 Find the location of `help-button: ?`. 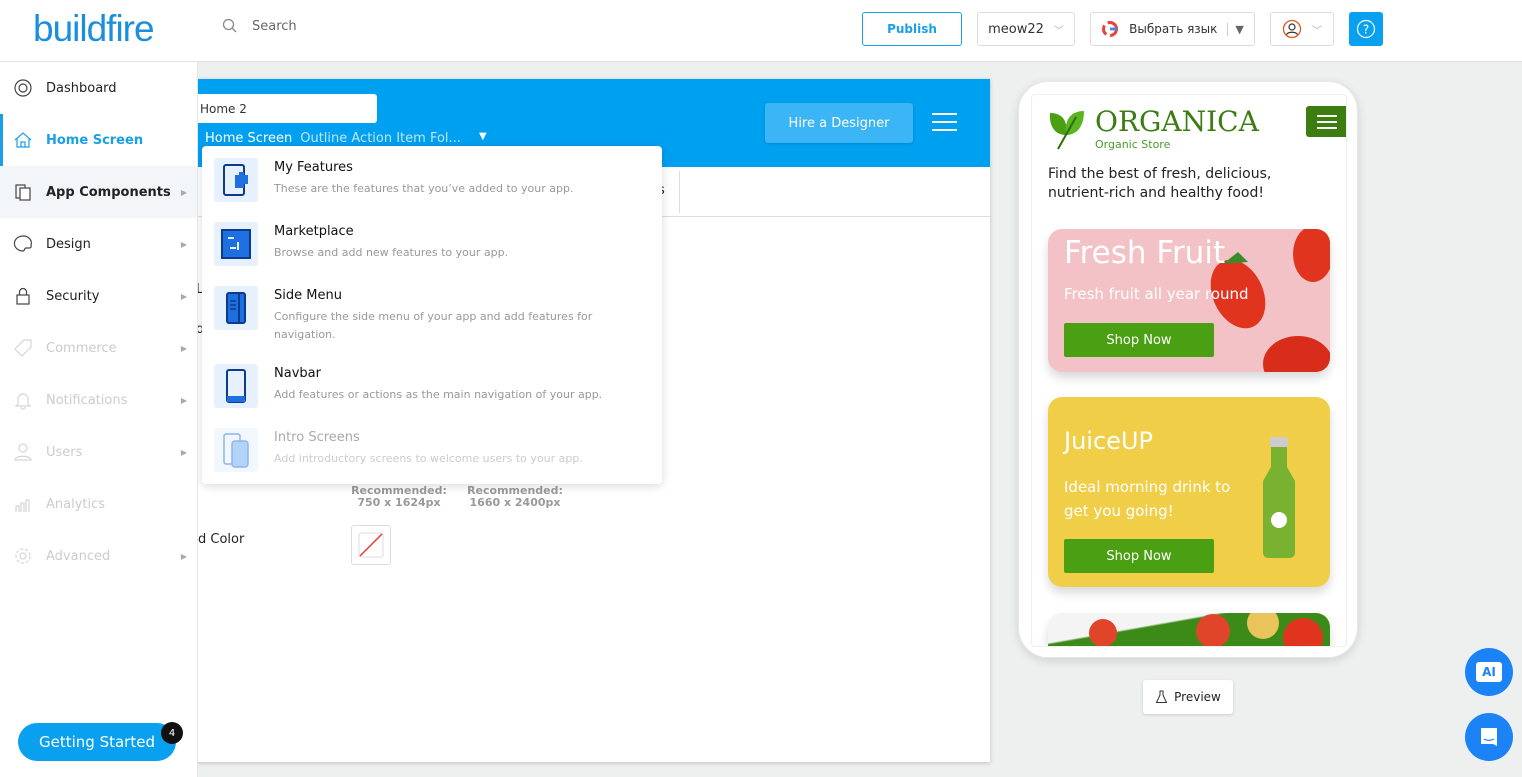

help-button: ? is located at coordinates (1366, 29).